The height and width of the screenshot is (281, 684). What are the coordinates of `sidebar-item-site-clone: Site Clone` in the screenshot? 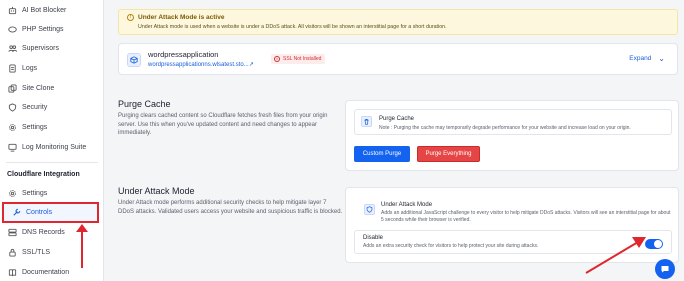 It's located at (52, 88).